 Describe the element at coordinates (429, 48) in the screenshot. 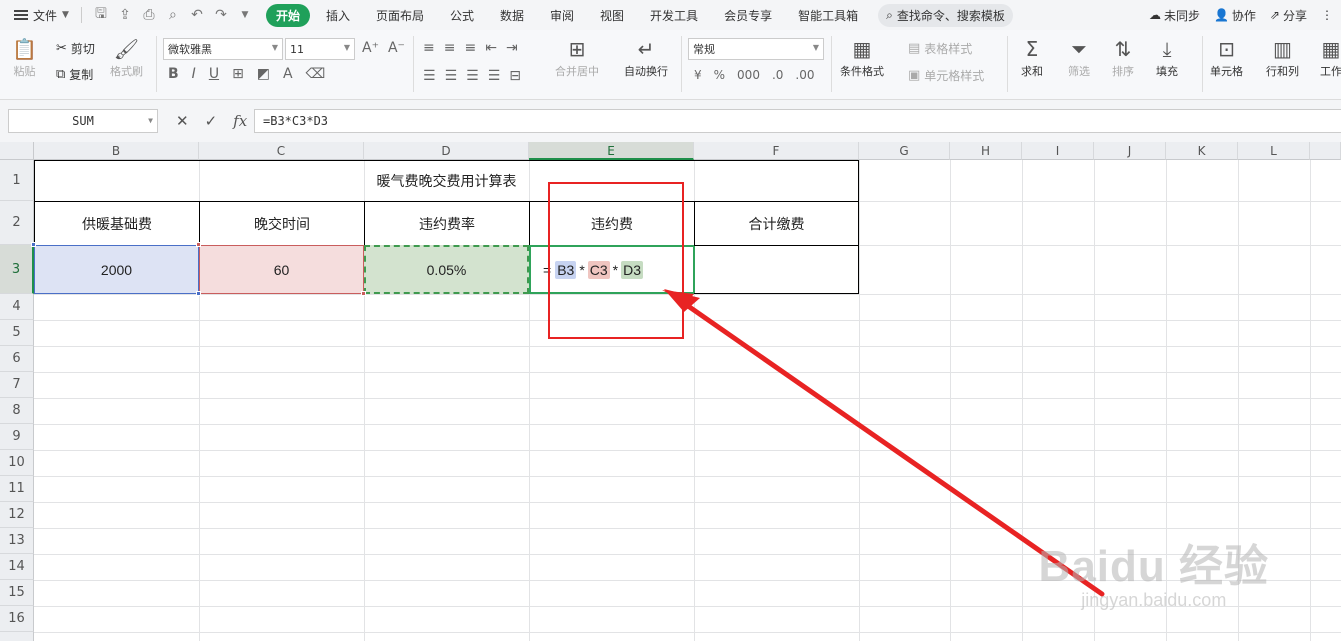

I see `align-top-icon: ≡` at that location.